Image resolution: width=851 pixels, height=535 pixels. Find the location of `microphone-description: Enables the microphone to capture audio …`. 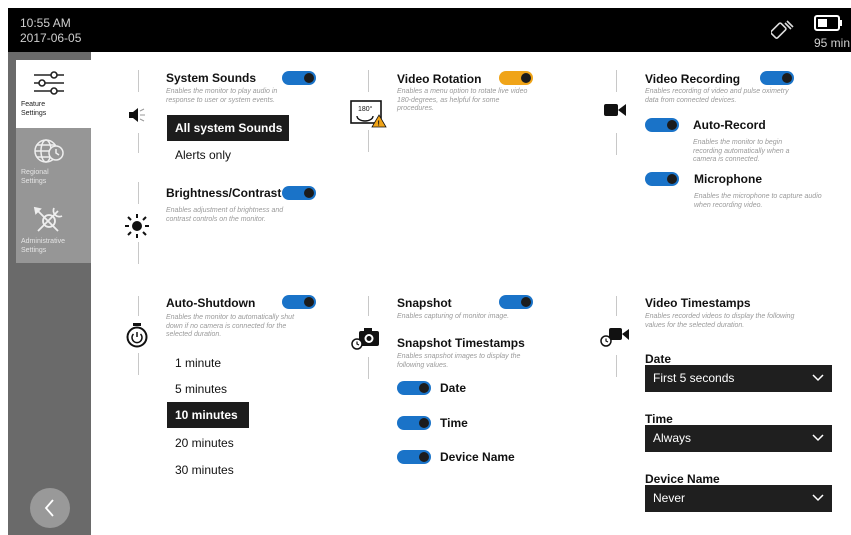

microphone-description: Enables the microphone to capture audio … is located at coordinates (758, 201).